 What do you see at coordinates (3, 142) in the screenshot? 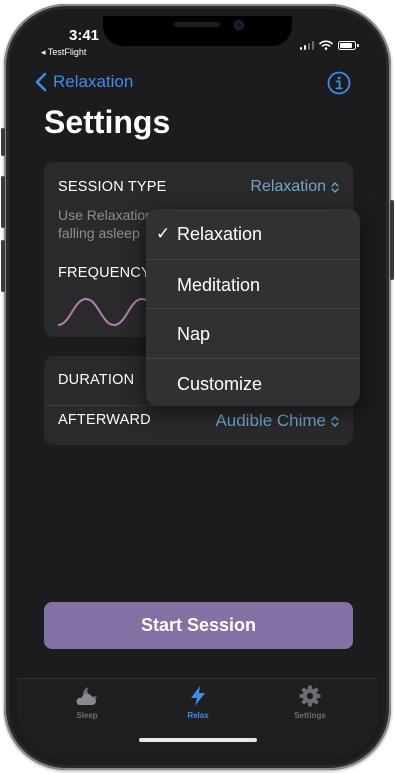
I see `silent-switch` at bounding box center [3, 142].